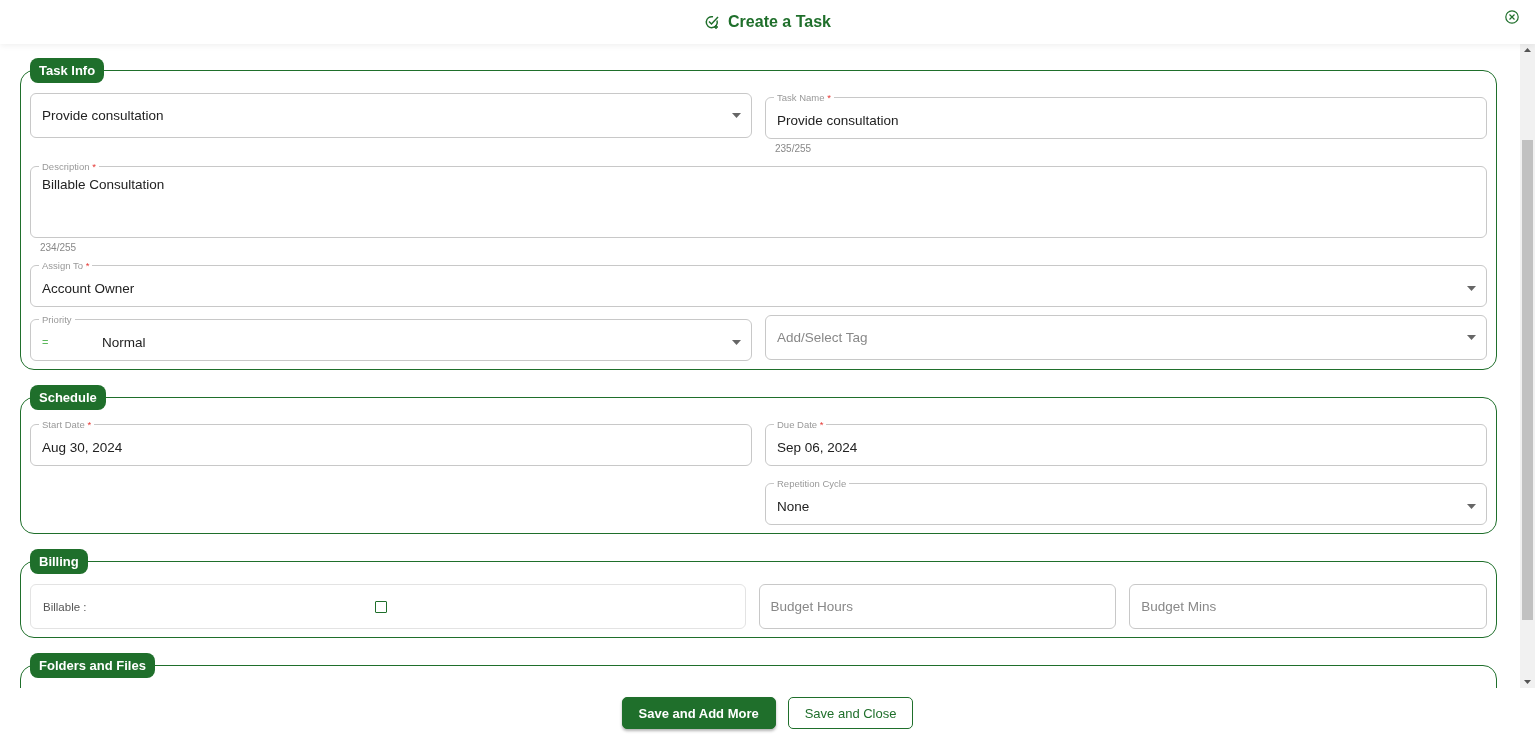  What do you see at coordinates (1126, 443) in the screenshot?
I see `input-field: Due Date * Sep 06, 2024` at bounding box center [1126, 443].